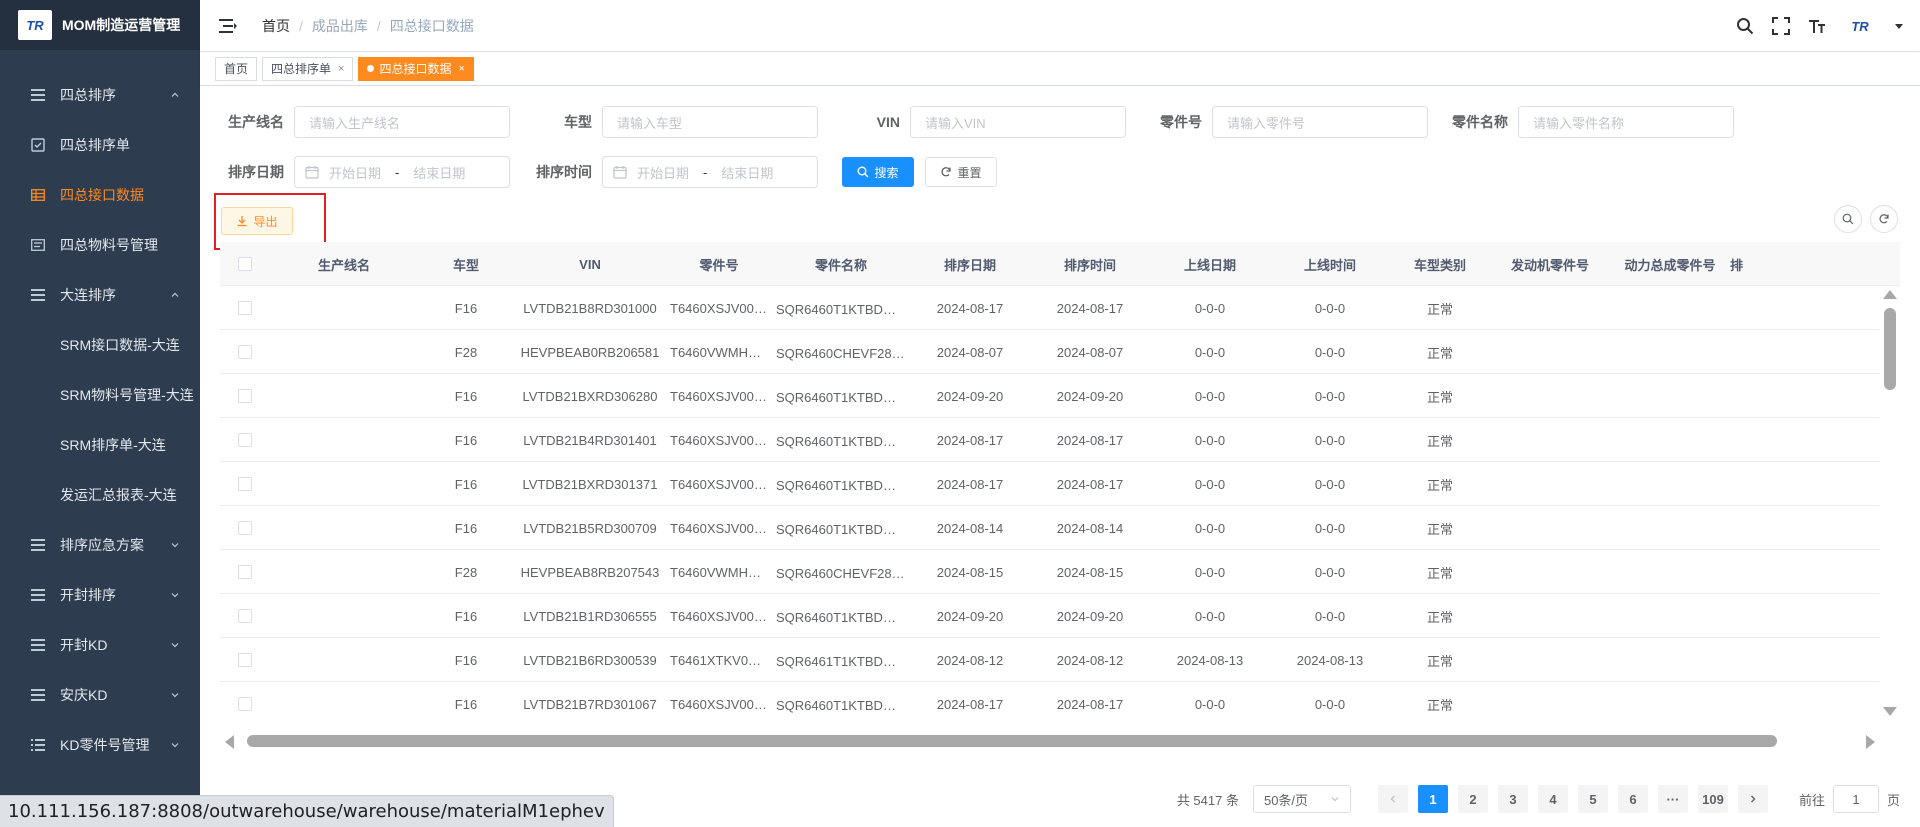 This screenshot has width=1920, height=827. I want to click on sidebar-item-11: 开封KD, so click(100, 645).